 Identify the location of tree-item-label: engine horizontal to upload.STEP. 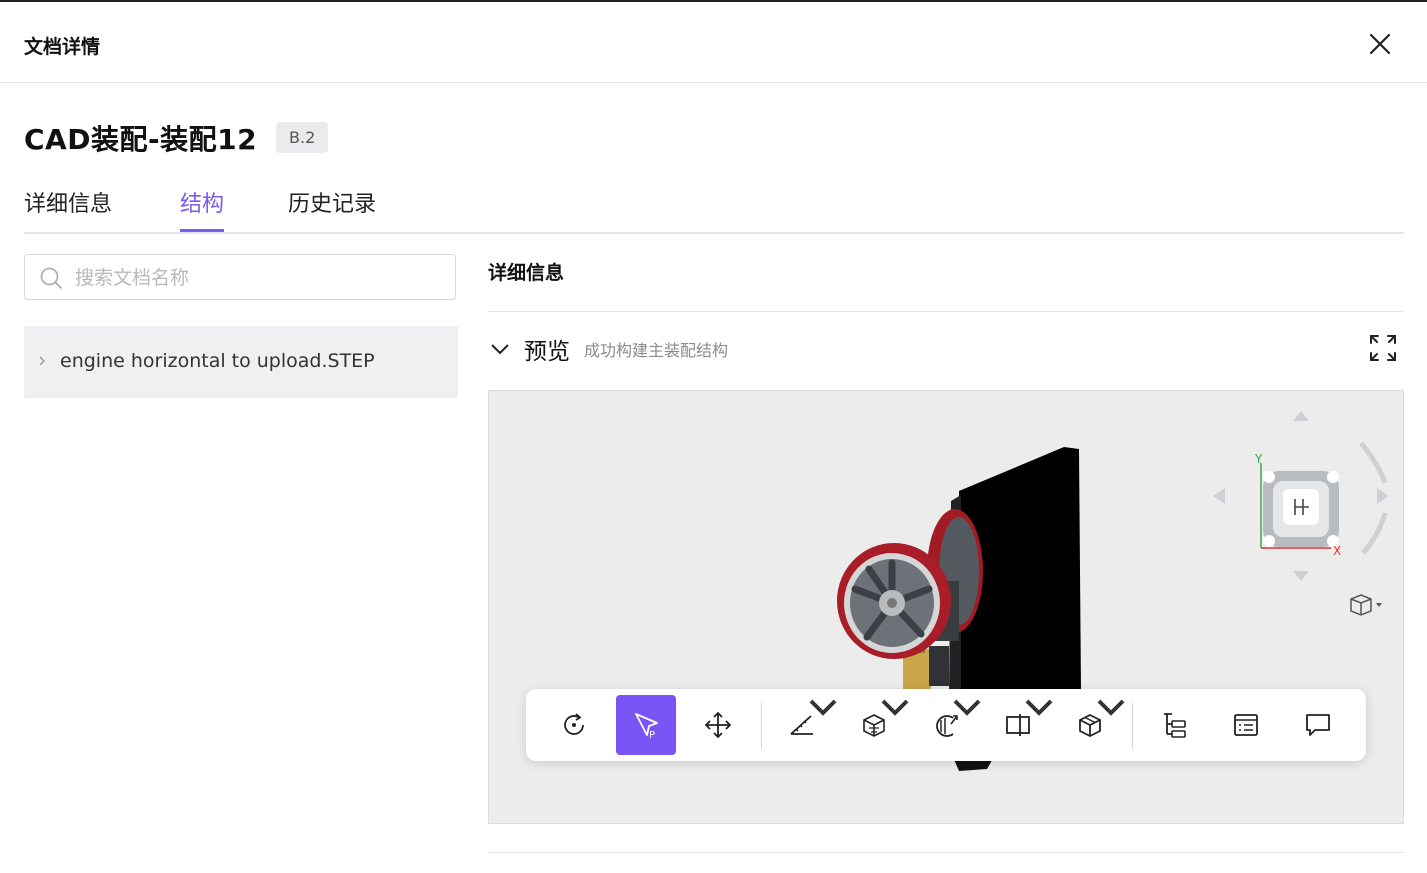
(217, 361).